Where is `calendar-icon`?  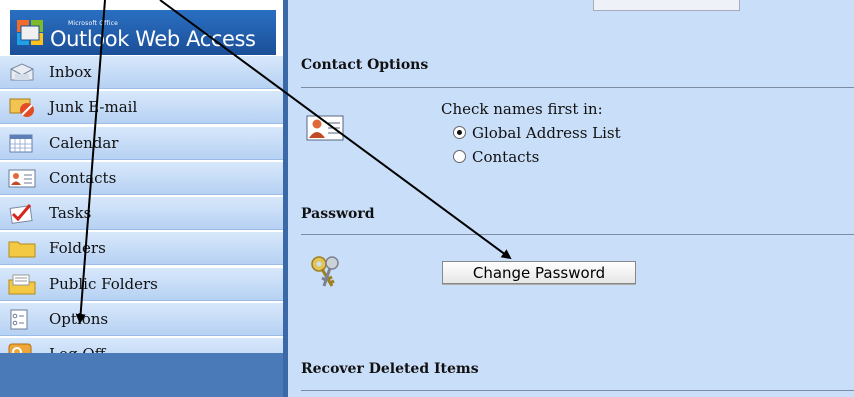
calendar-icon is located at coordinates (21, 143).